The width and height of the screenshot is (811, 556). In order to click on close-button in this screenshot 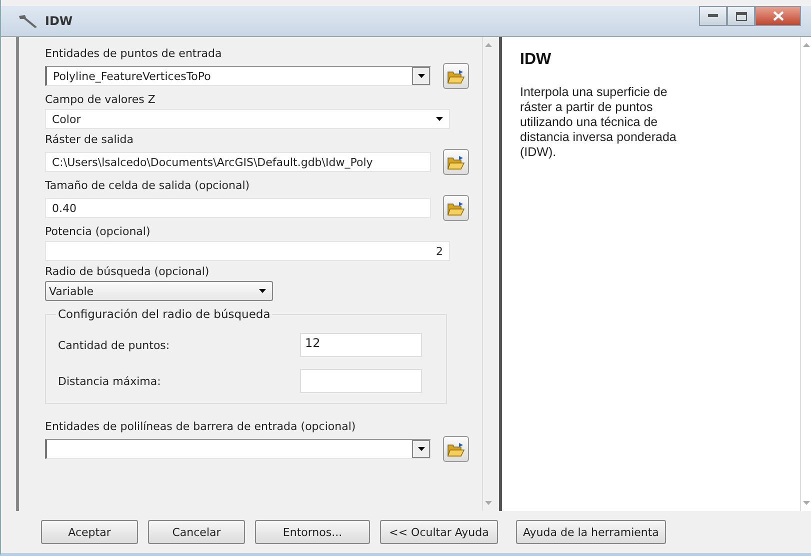, I will do `click(778, 16)`.